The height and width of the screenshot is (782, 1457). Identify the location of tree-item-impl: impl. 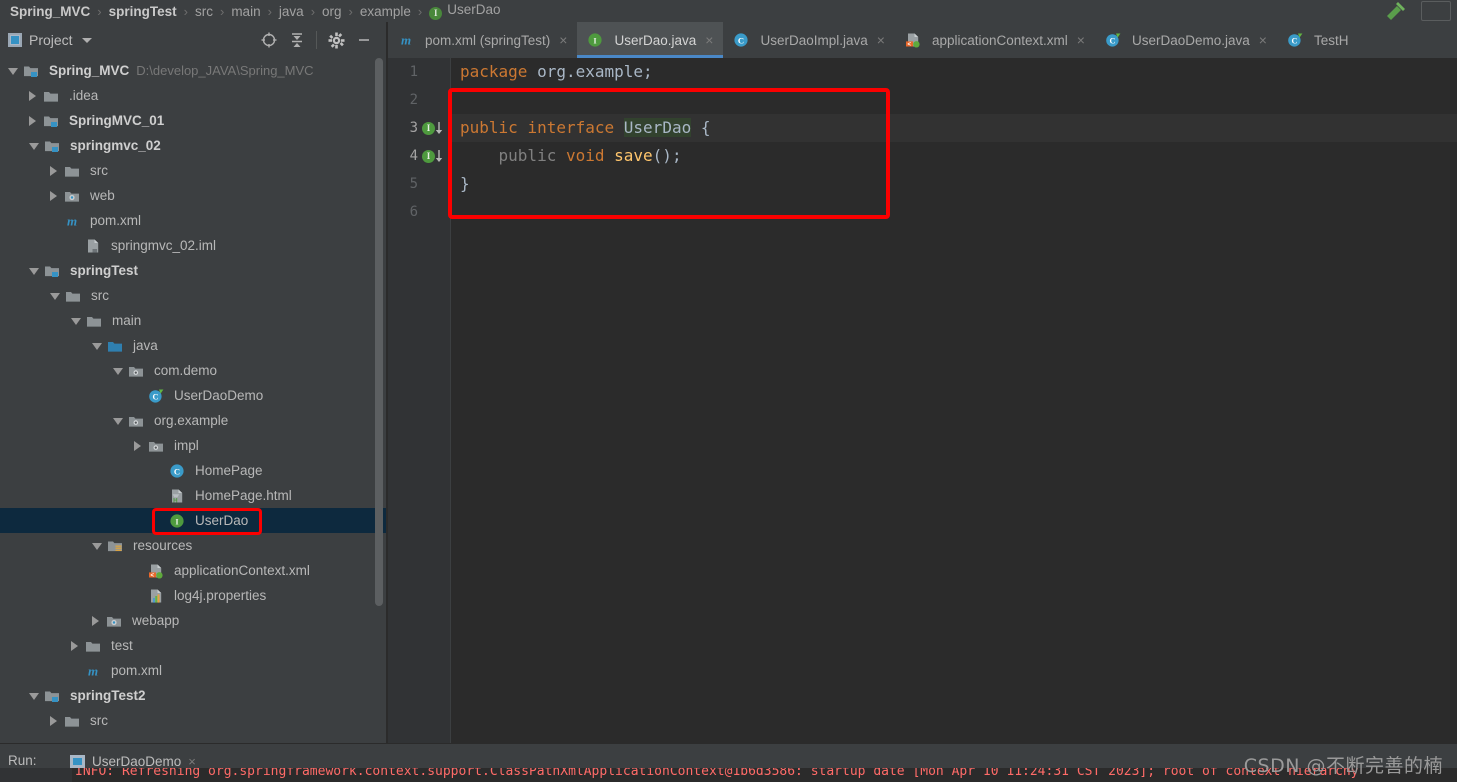
(193, 445).